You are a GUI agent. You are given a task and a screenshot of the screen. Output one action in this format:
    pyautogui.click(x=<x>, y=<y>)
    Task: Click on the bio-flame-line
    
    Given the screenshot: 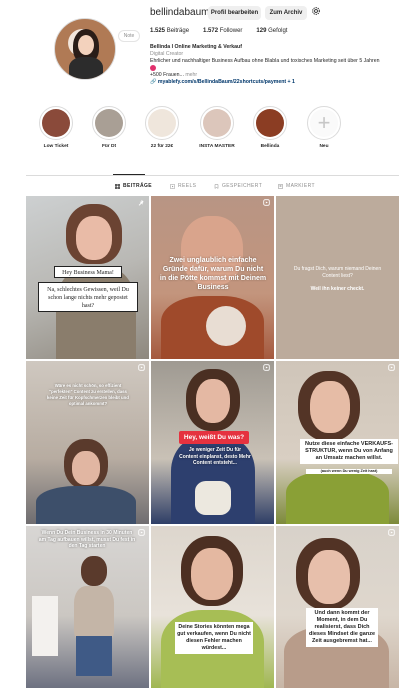 What is the action you would take?
    pyautogui.click(x=272, y=68)
    